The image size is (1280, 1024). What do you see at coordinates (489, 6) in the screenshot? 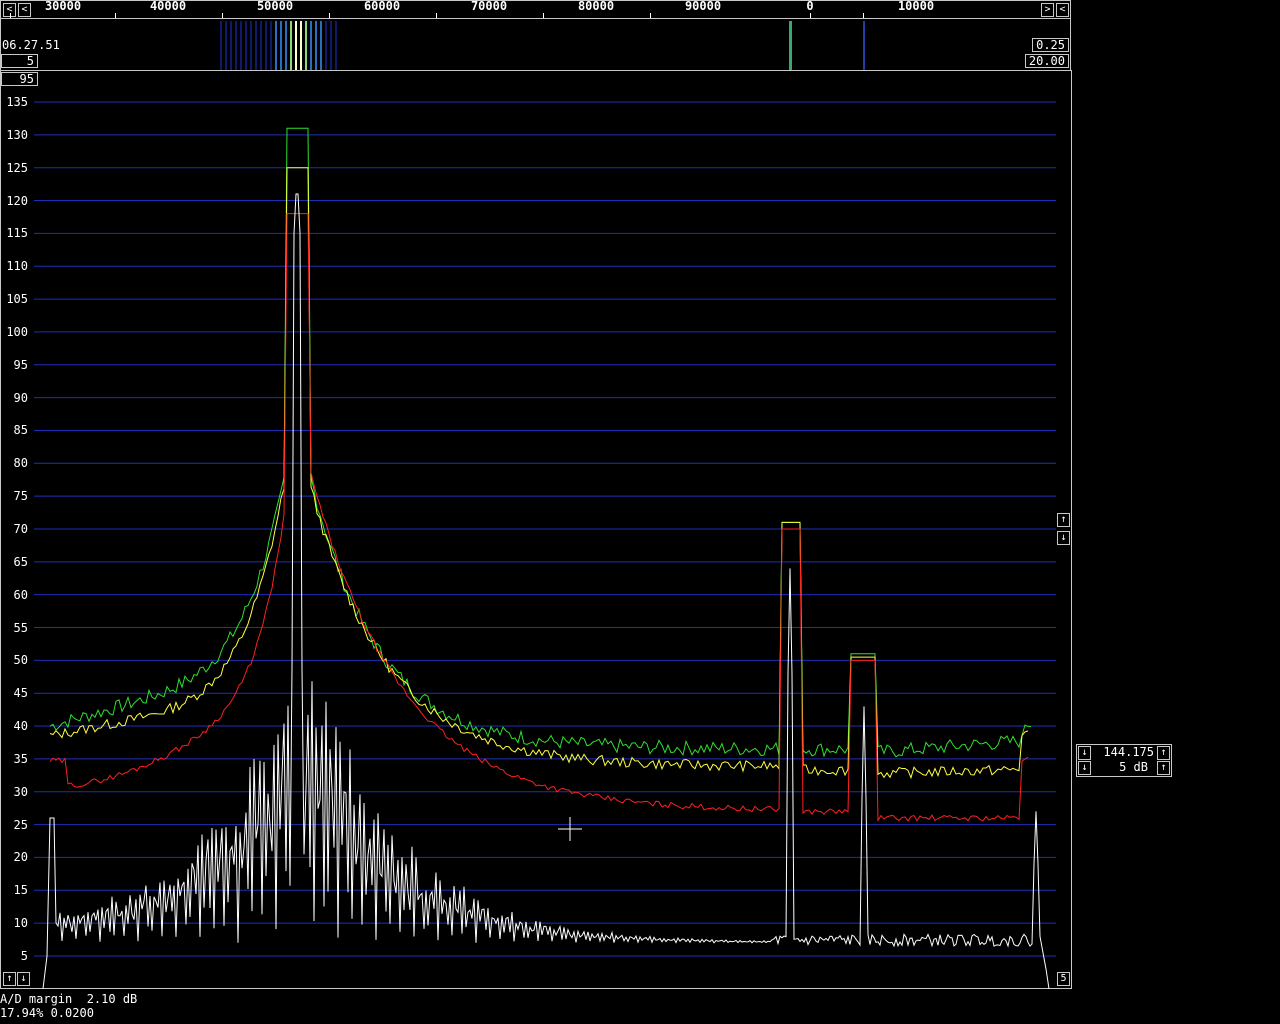
I see `frequency-label: 70000` at bounding box center [489, 6].